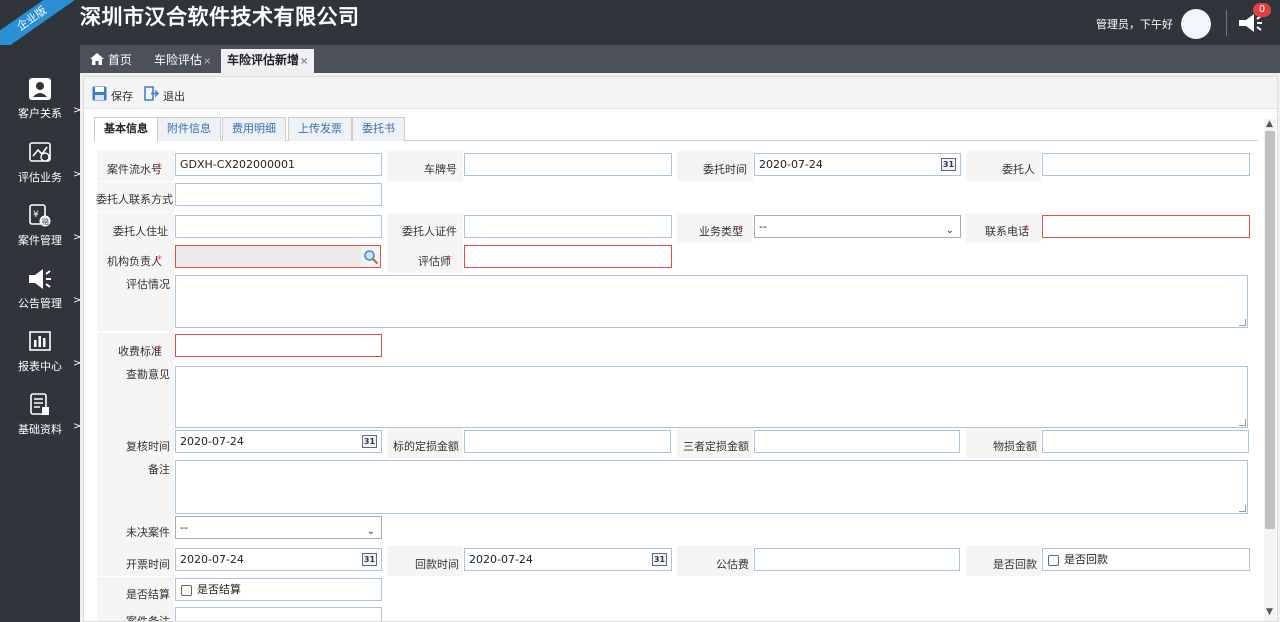  Describe the element at coordinates (568, 164) in the screenshot. I see `plate-field` at that location.